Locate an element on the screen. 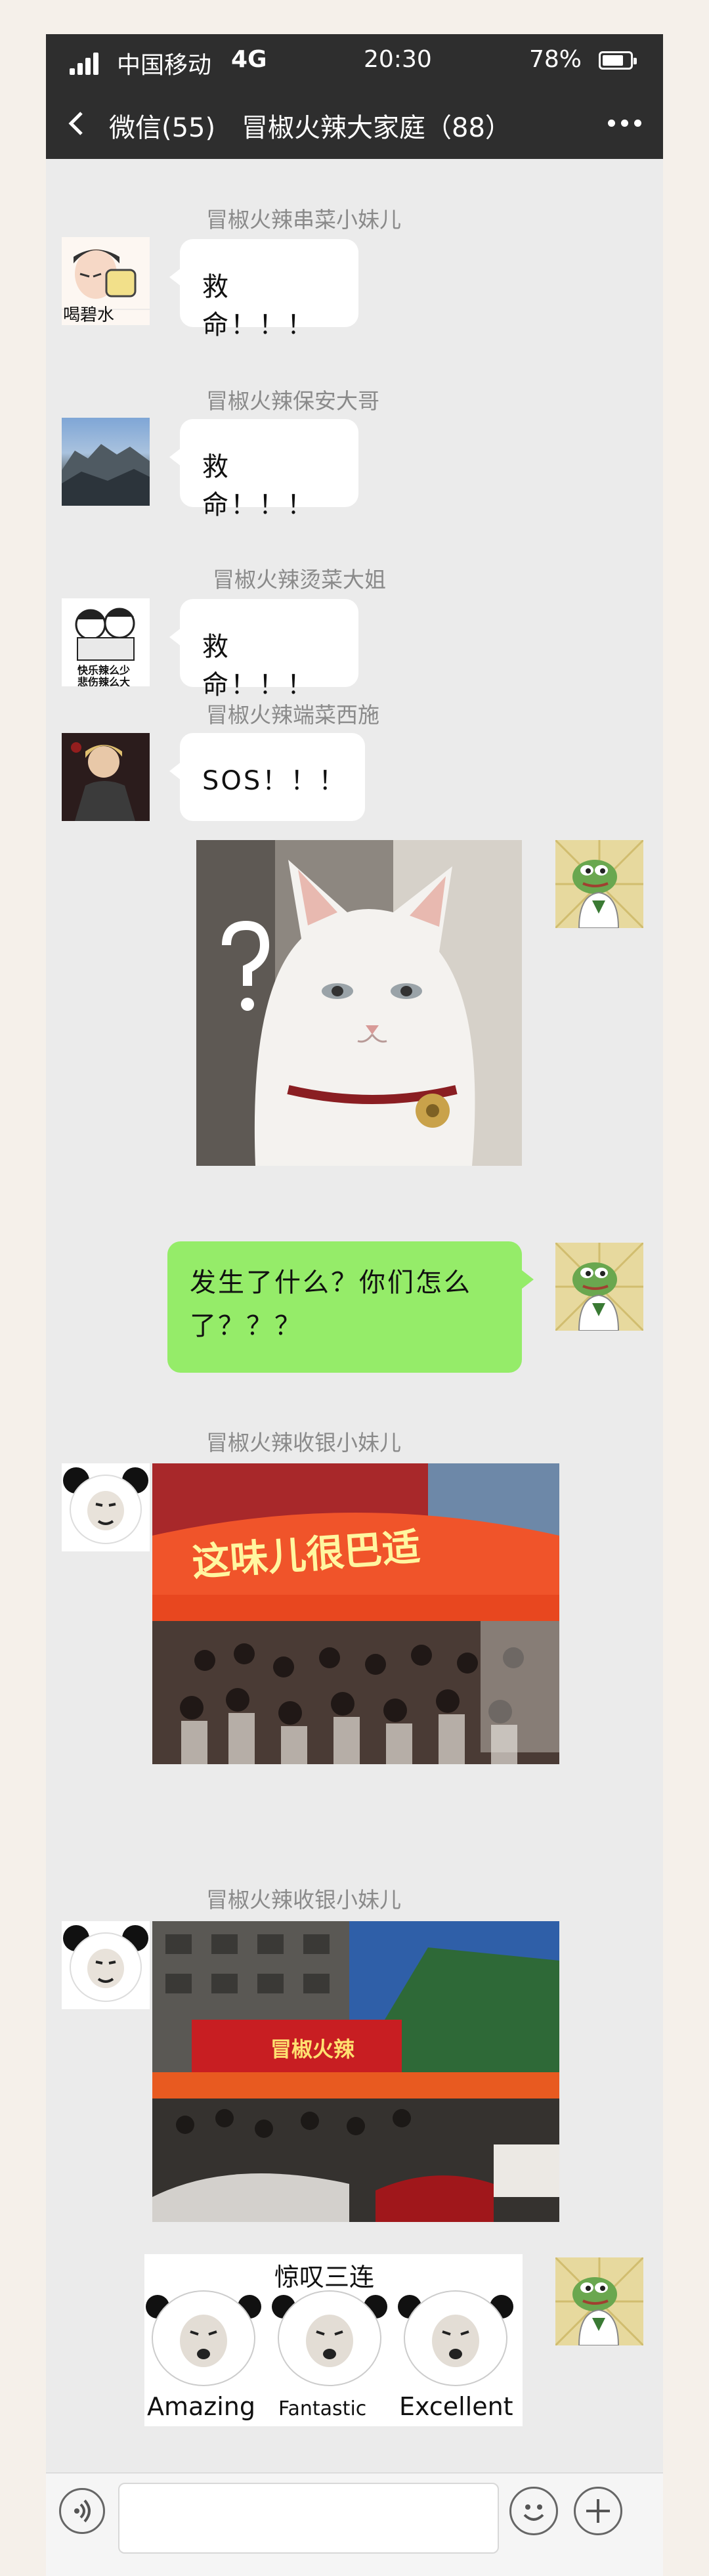 The image size is (709, 2576). sticker-message: 惊叹三连 Amazing Fantastic Excellent is located at coordinates (333, 2340).